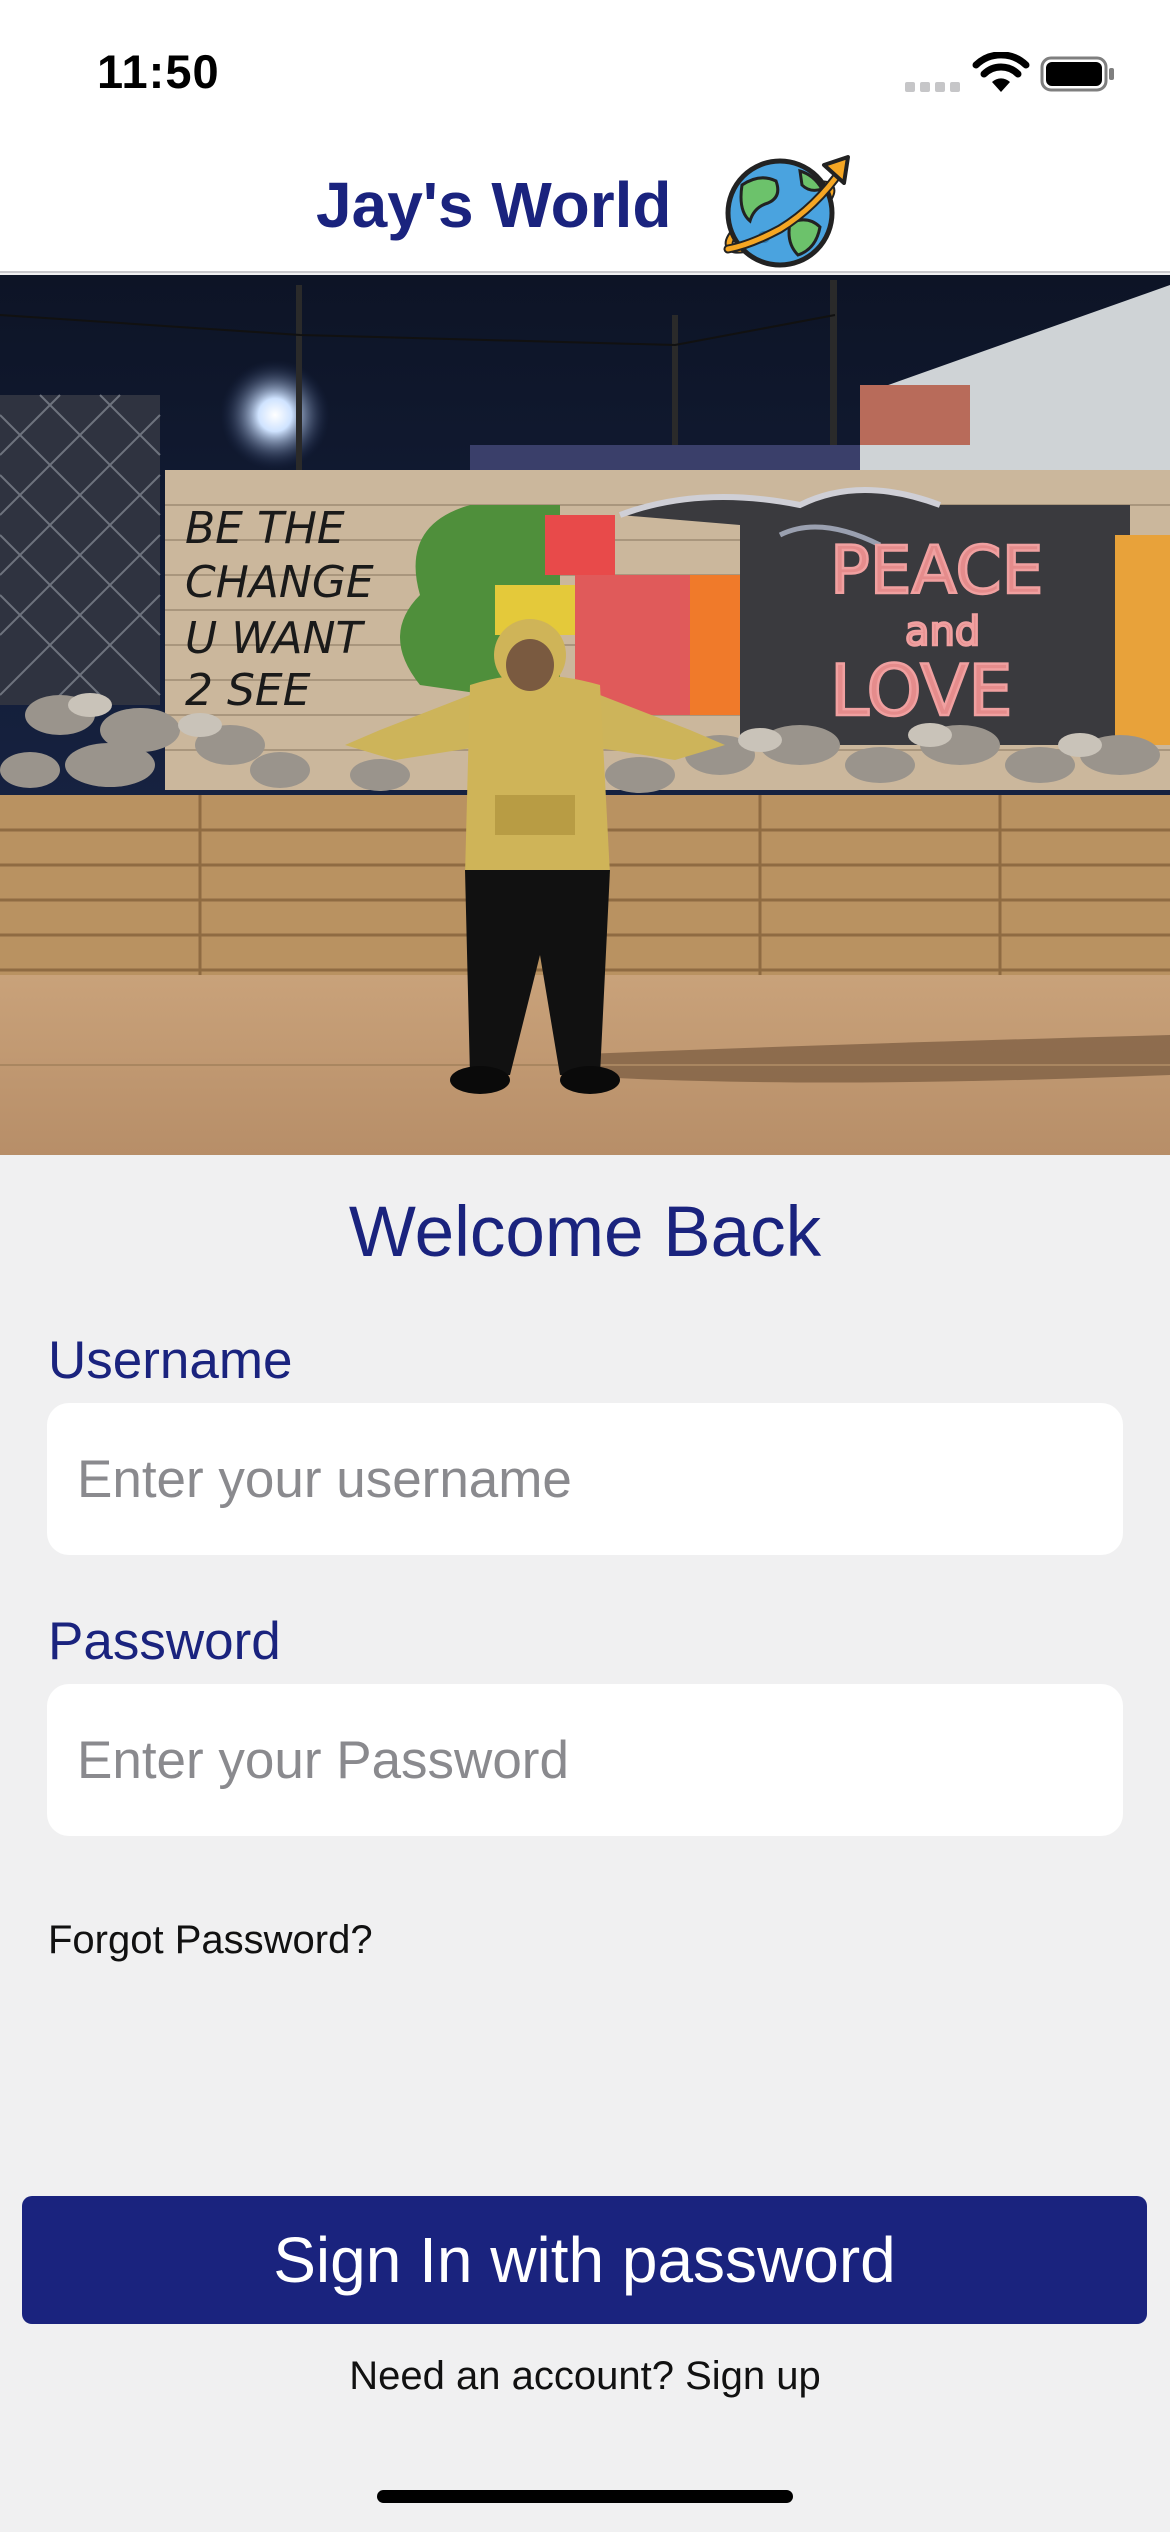 This screenshot has width=1170, height=2532. I want to click on home-indicator, so click(585, 2496).